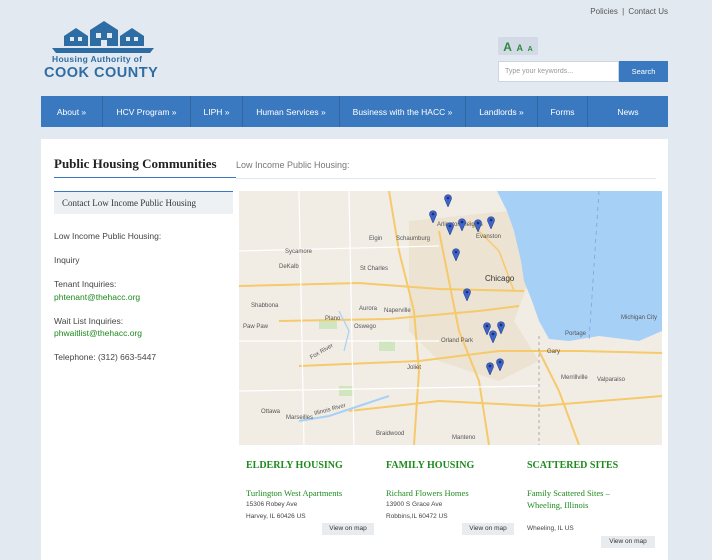  What do you see at coordinates (72, 111) in the screenshot?
I see `nav-about: About »` at bounding box center [72, 111].